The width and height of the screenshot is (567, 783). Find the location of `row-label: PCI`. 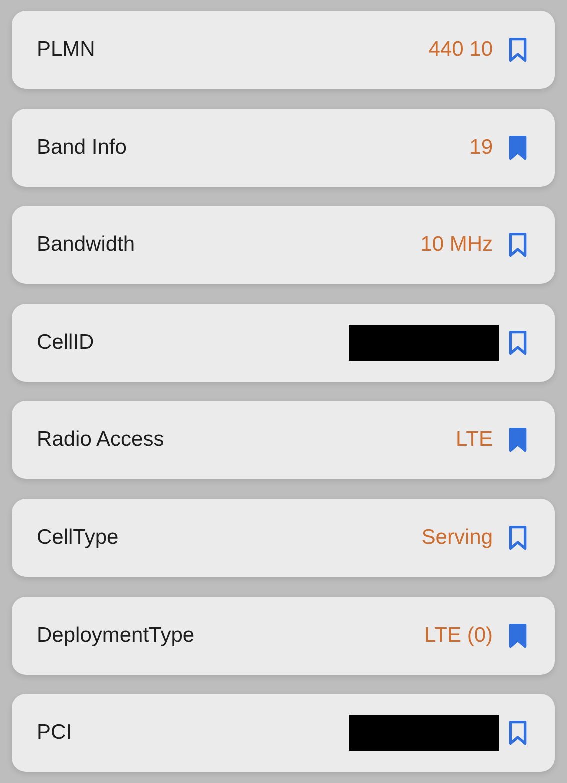

row-label: PCI is located at coordinates (55, 733).